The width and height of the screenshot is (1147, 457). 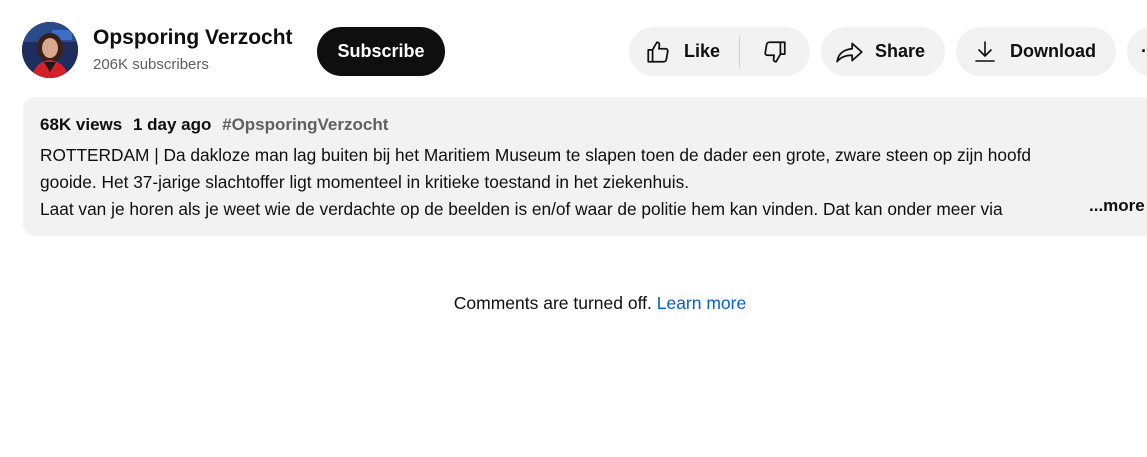 What do you see at coordinates (151, 64) in the screenshot?
I see `subscriber-count: 206K subscribers` at bounding box center [151, 64].